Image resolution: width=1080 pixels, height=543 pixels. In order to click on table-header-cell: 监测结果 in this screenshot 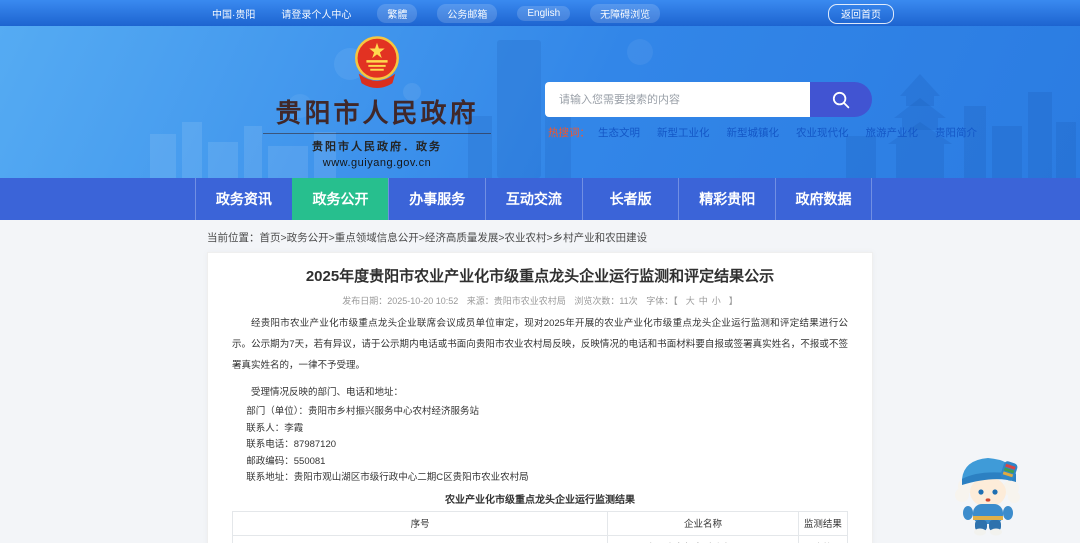, I will do `click(823, 523)`.